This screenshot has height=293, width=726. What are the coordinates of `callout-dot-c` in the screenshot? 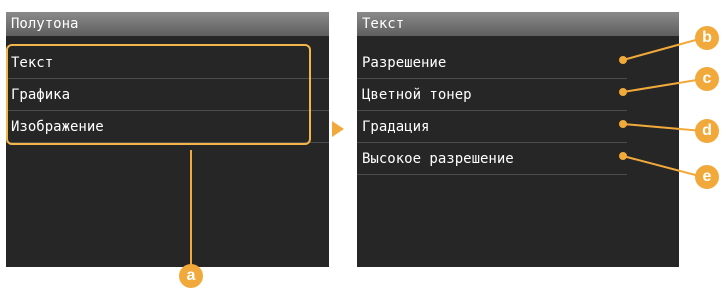 It's located at (623, 92).